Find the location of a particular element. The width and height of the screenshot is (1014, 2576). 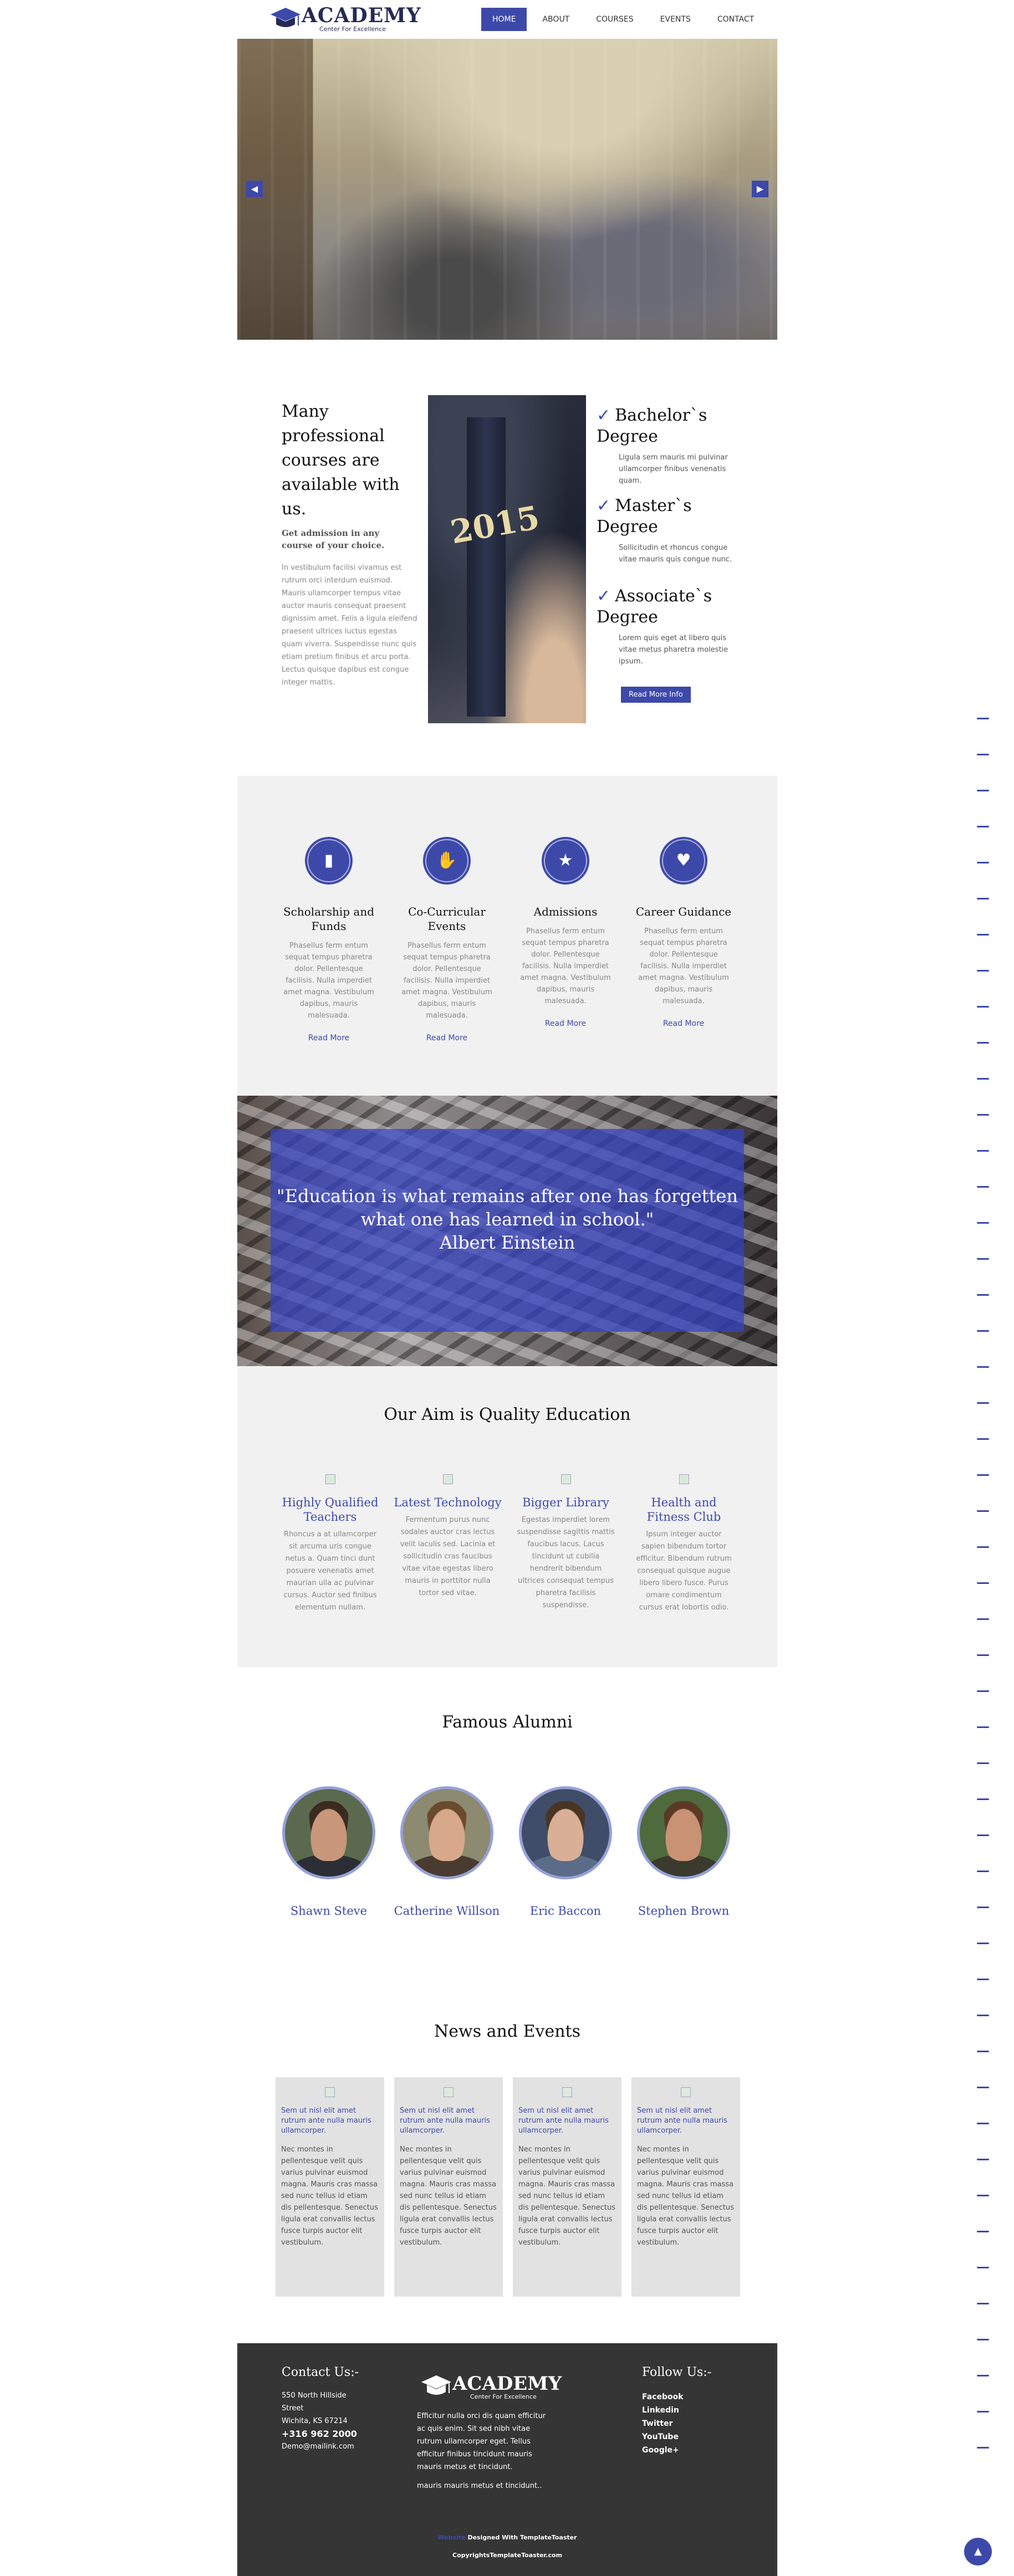

site-logo: ACADEMY Center For Excellence is located at coordinates (345, 20).